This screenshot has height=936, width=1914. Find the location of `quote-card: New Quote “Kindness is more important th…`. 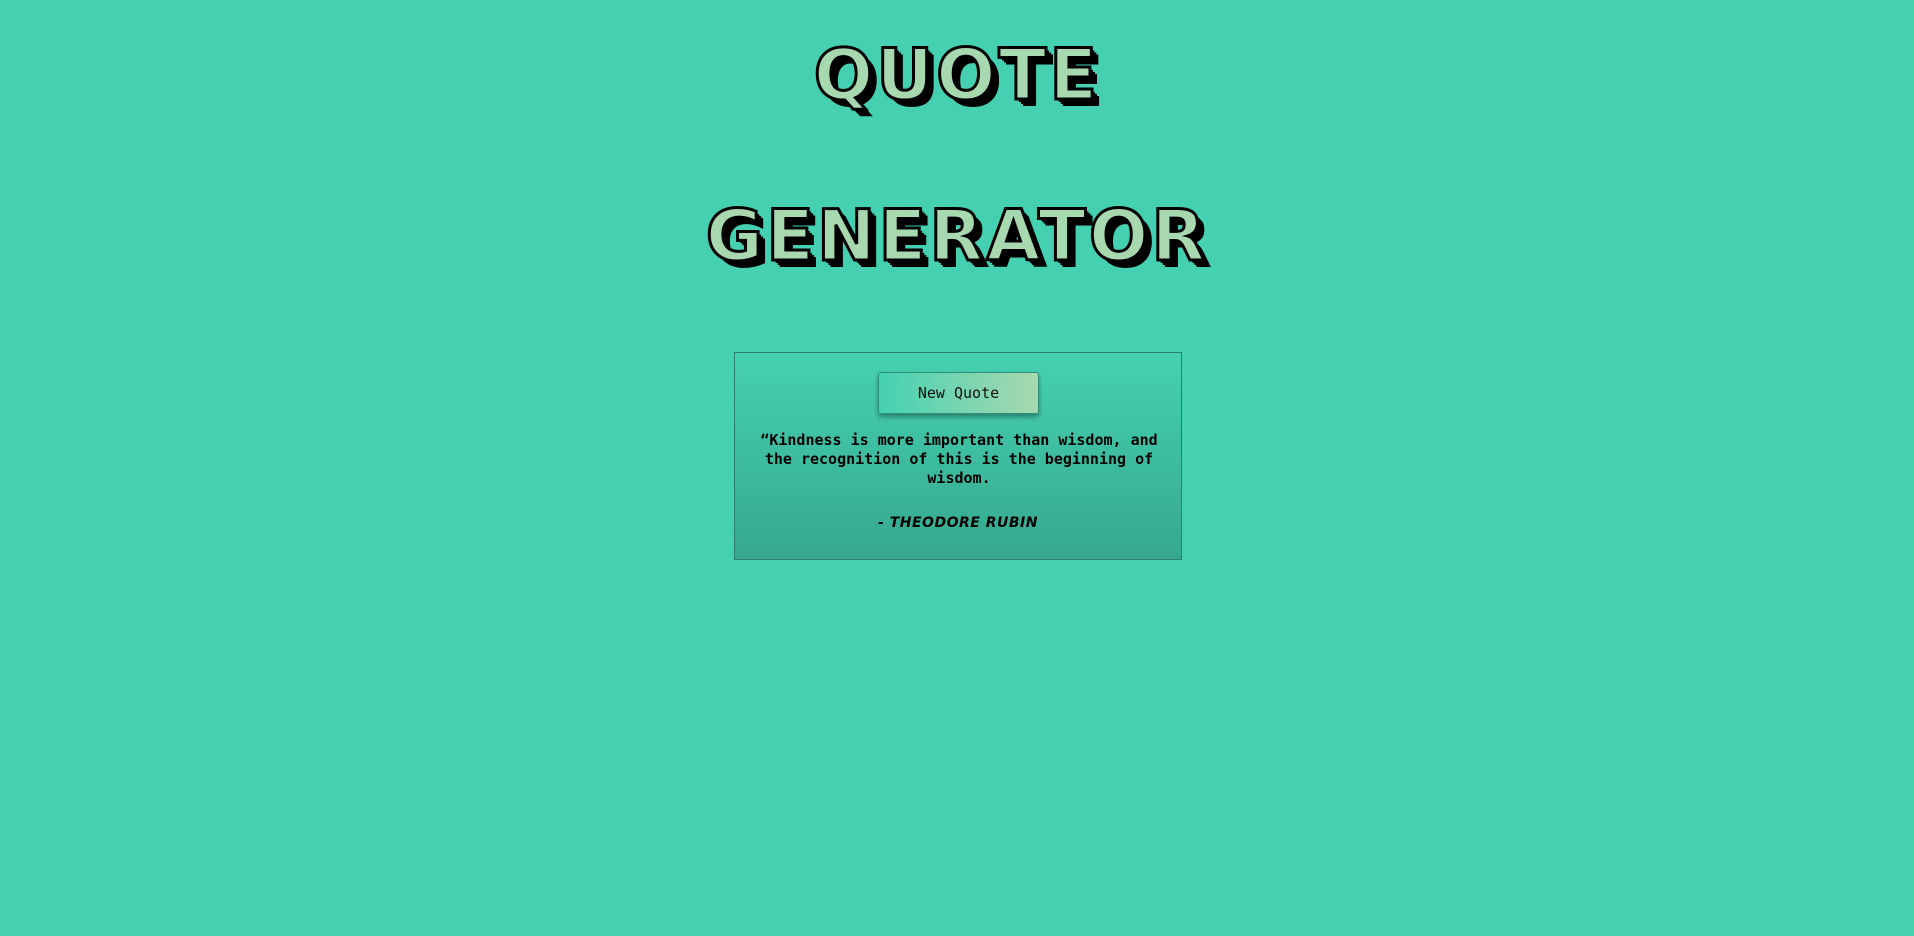

quote-card: New Quote “Kindness is more important th… is located at coordinates (958, 456).